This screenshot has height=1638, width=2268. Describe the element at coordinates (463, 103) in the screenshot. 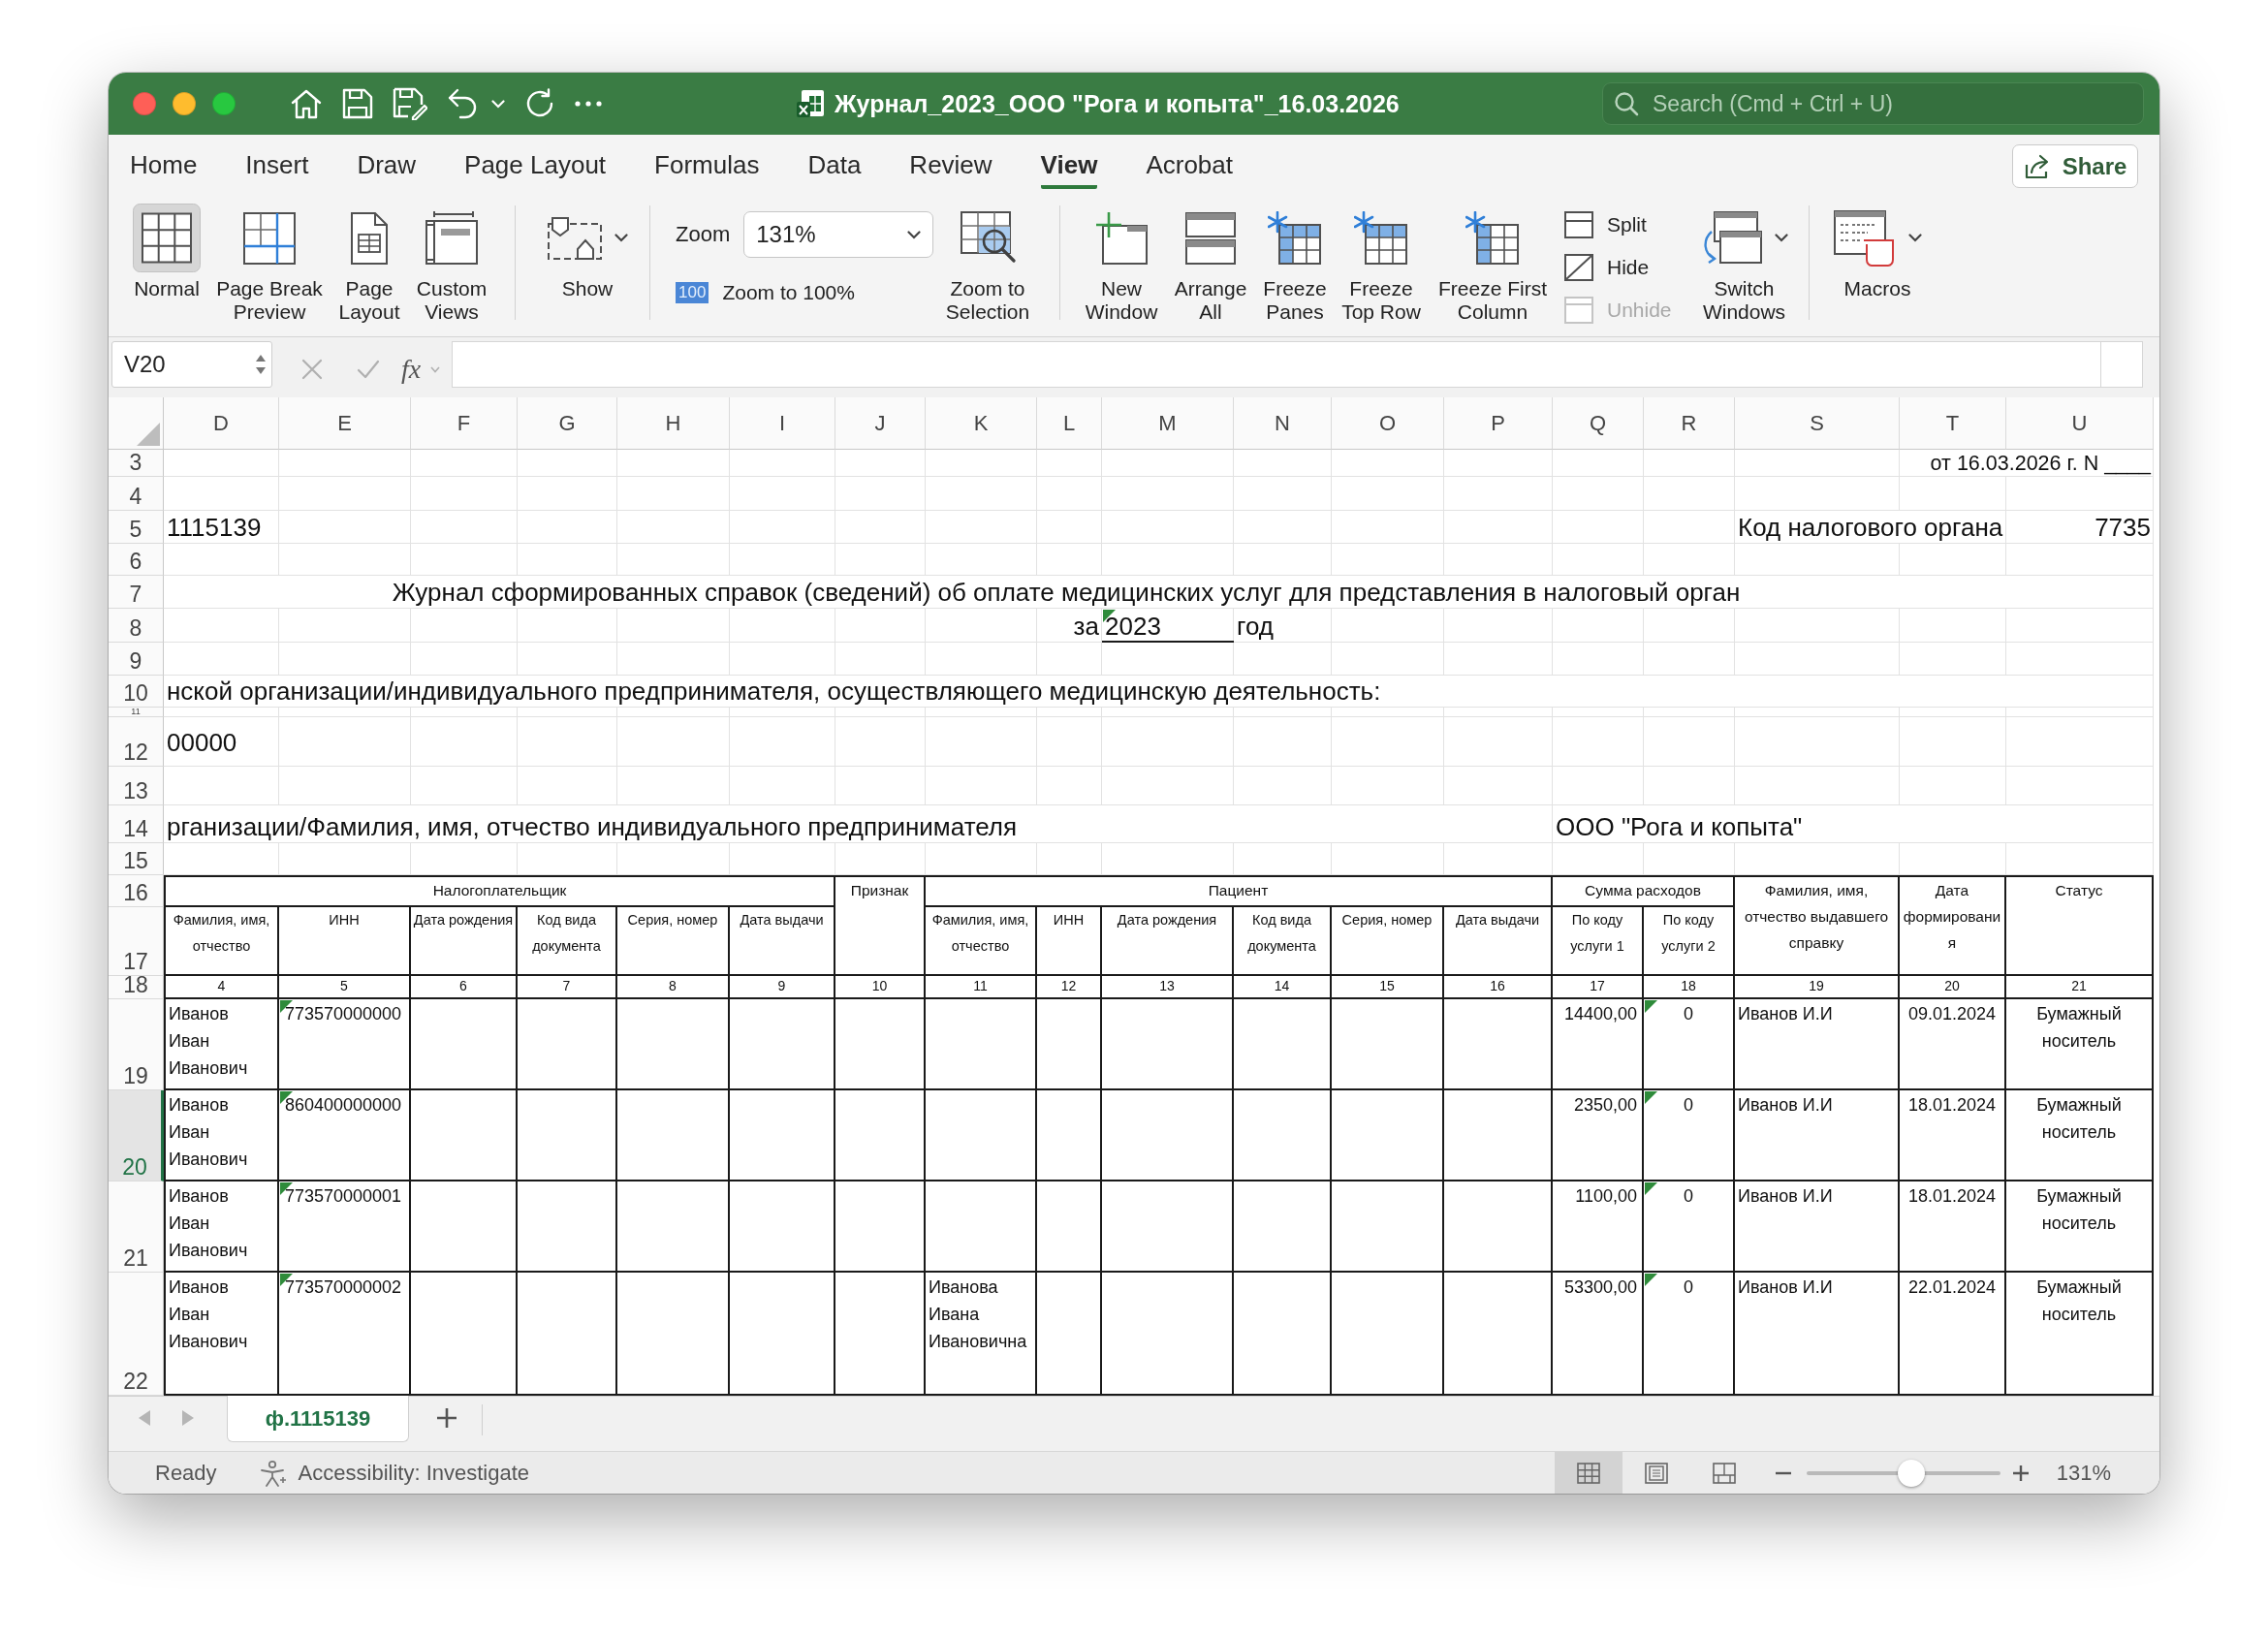

I see `undo-icon` at that location.